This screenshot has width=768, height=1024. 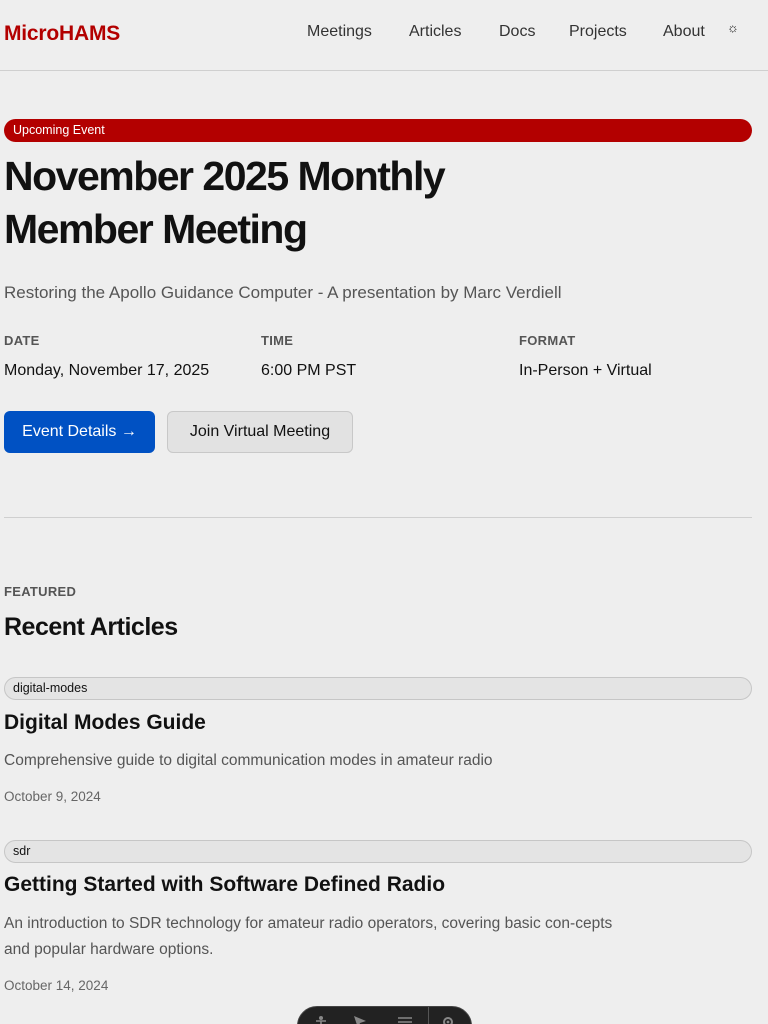 I want to click on toolbar-separator, so click(x=428, y=1015).